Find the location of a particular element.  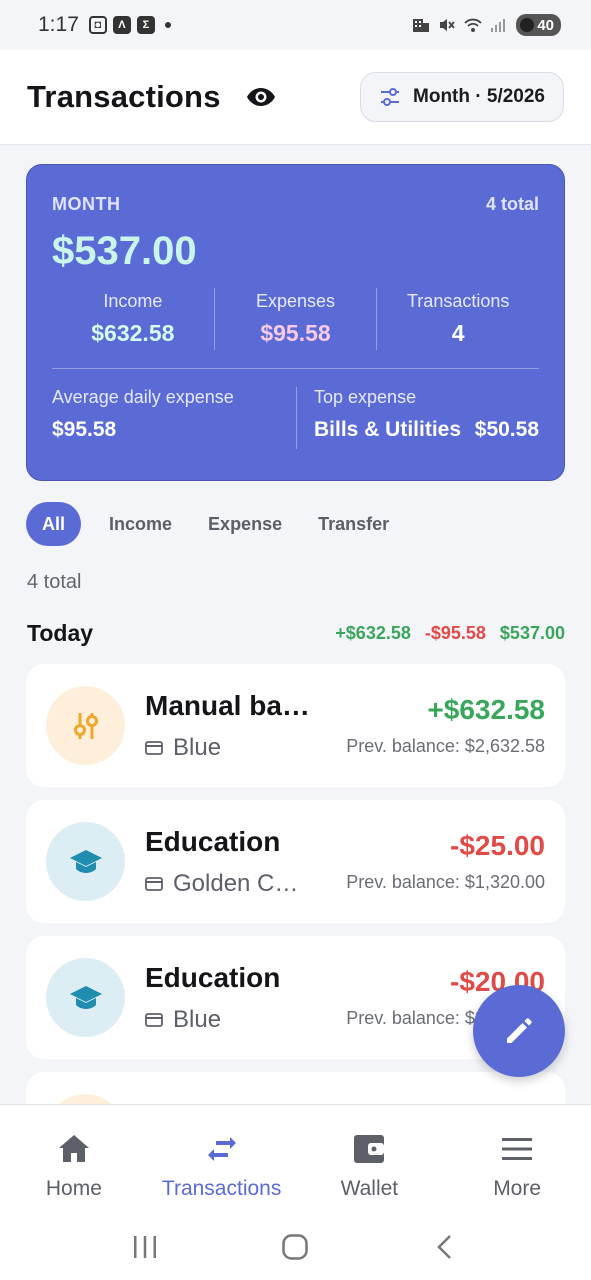

adjust-icon is located at coordinates (85, 725).